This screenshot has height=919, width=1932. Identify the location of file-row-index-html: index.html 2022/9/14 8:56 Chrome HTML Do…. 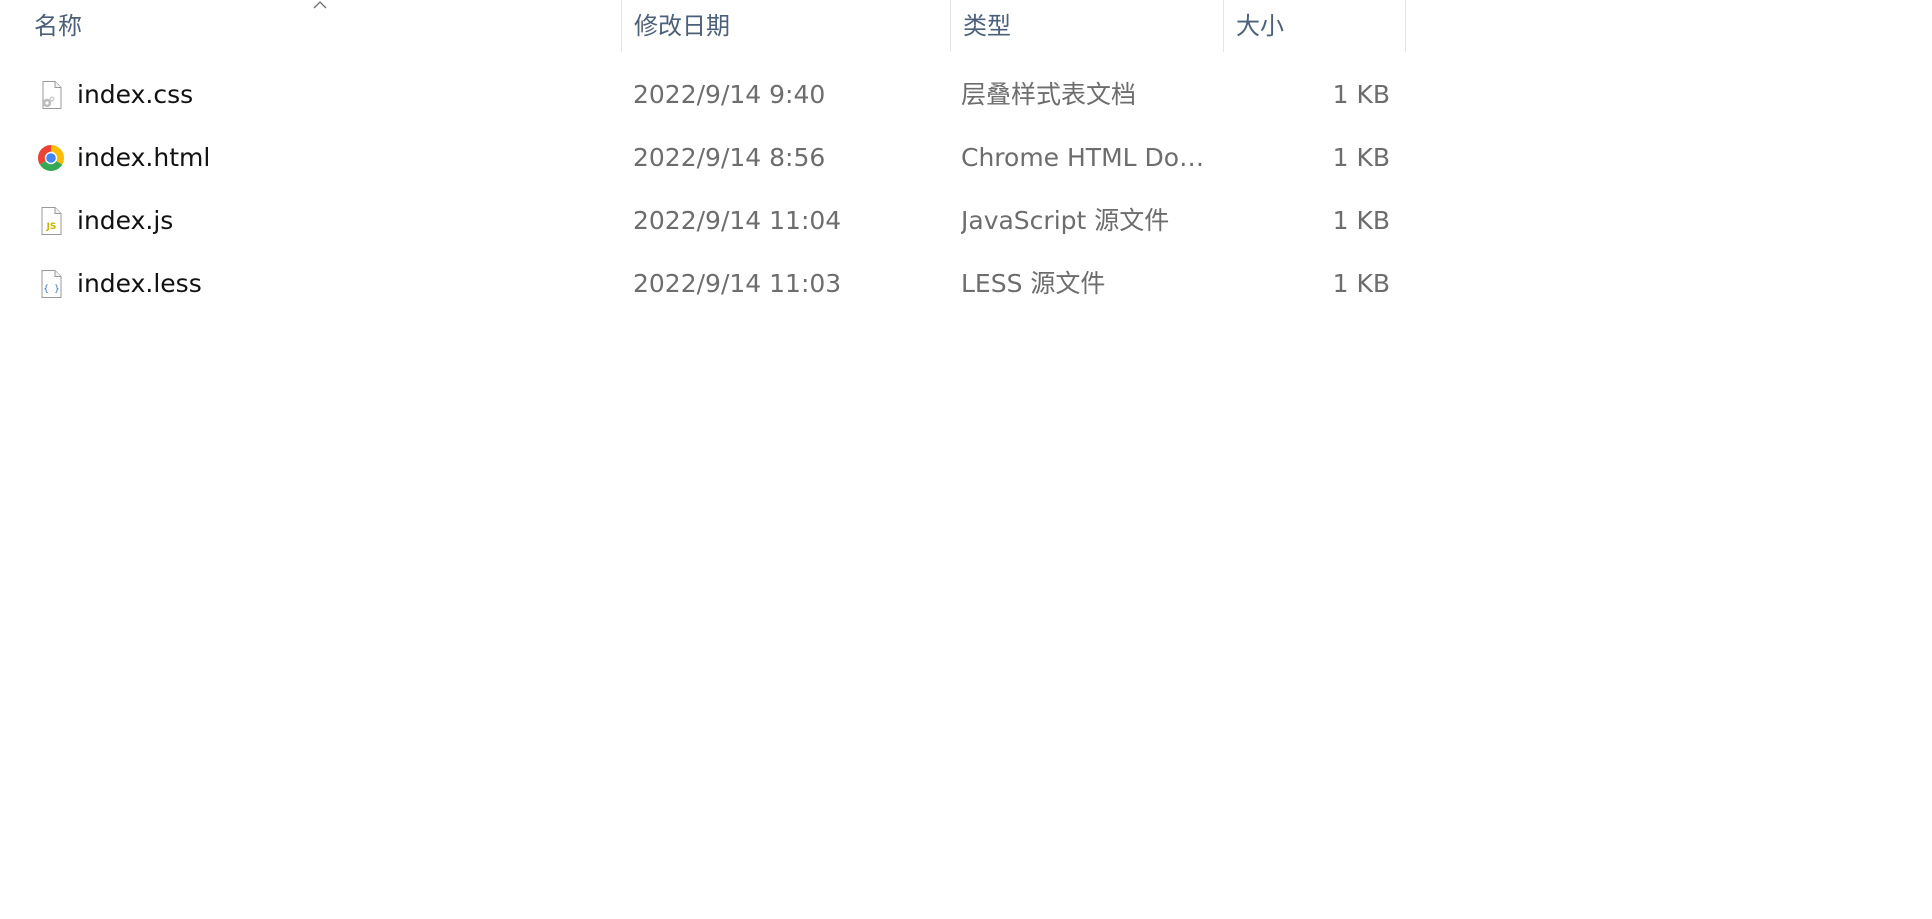
(703, 157).